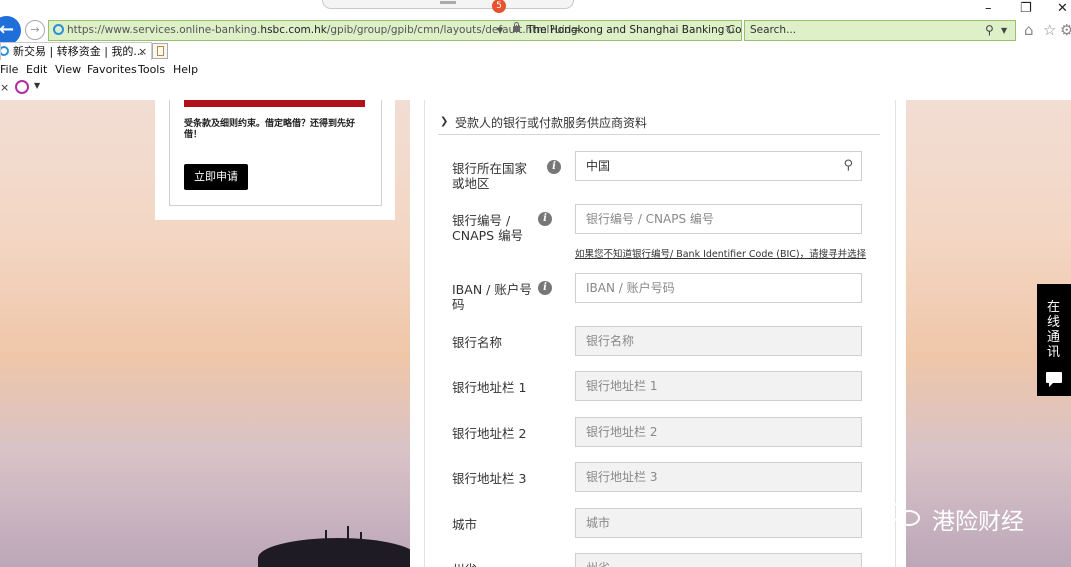  Describe the element at coordinates (448, 2) in the screenshot. I see `tab-strip-grip` at that location.